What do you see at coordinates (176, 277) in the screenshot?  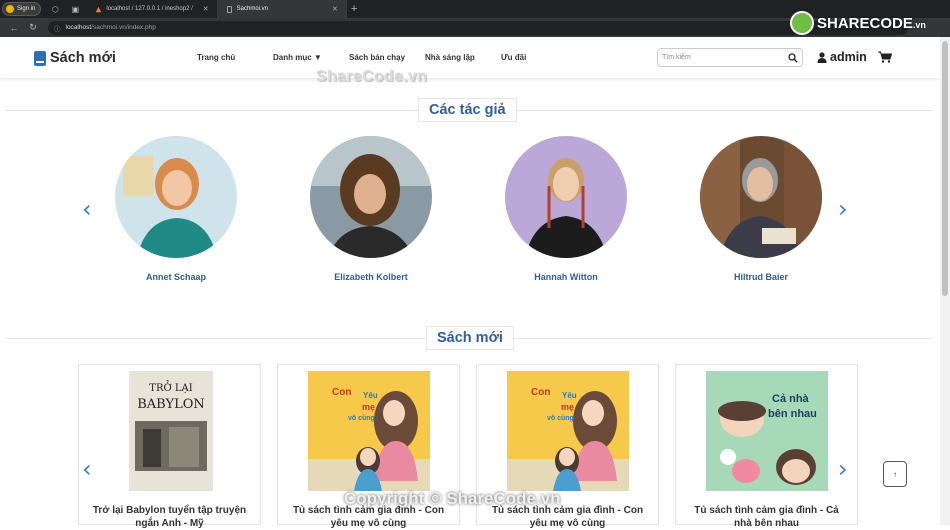 I see `author-name: Annet Schaap` at bounding box center [176, 277].